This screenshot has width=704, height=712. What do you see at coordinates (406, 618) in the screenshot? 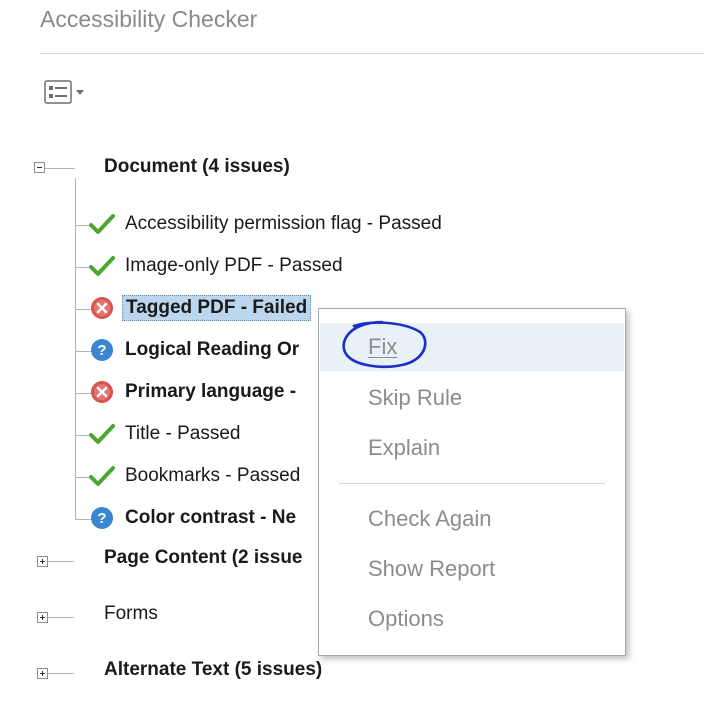
I see `menu-item-label: Options` at bounding box center [406, 618].